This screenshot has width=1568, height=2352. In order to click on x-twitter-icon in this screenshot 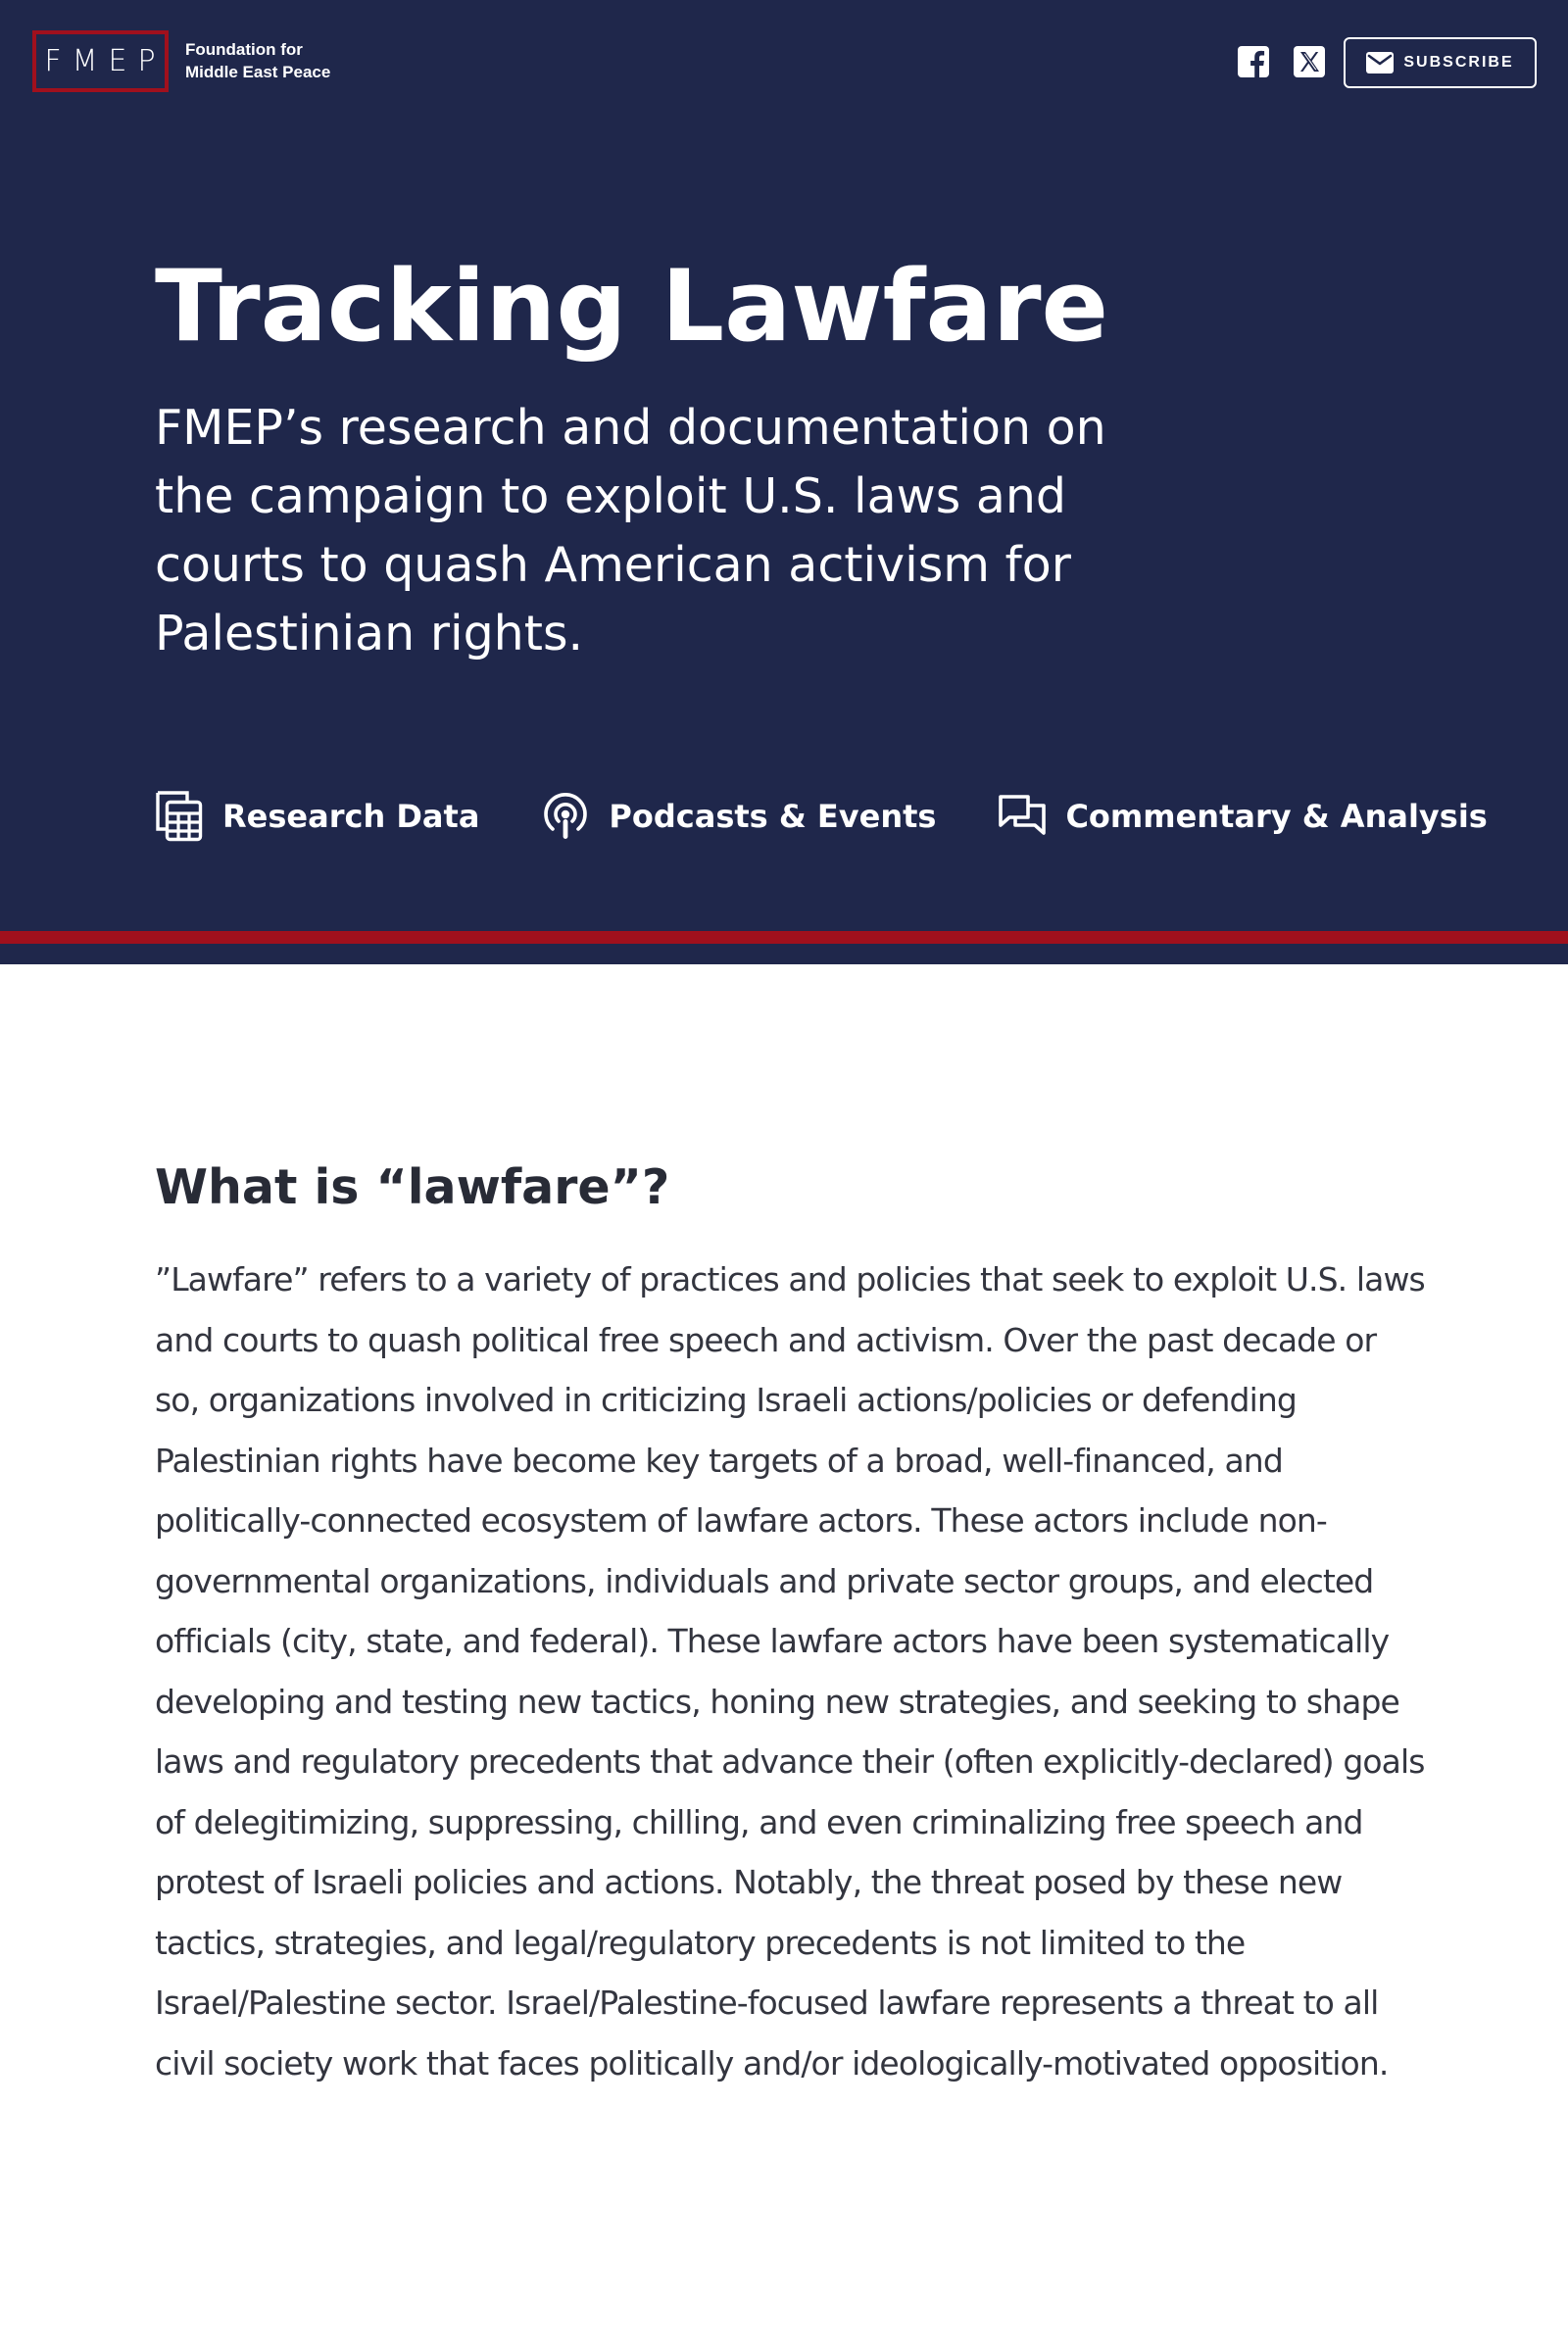, I will do `click(1309, 61)`.